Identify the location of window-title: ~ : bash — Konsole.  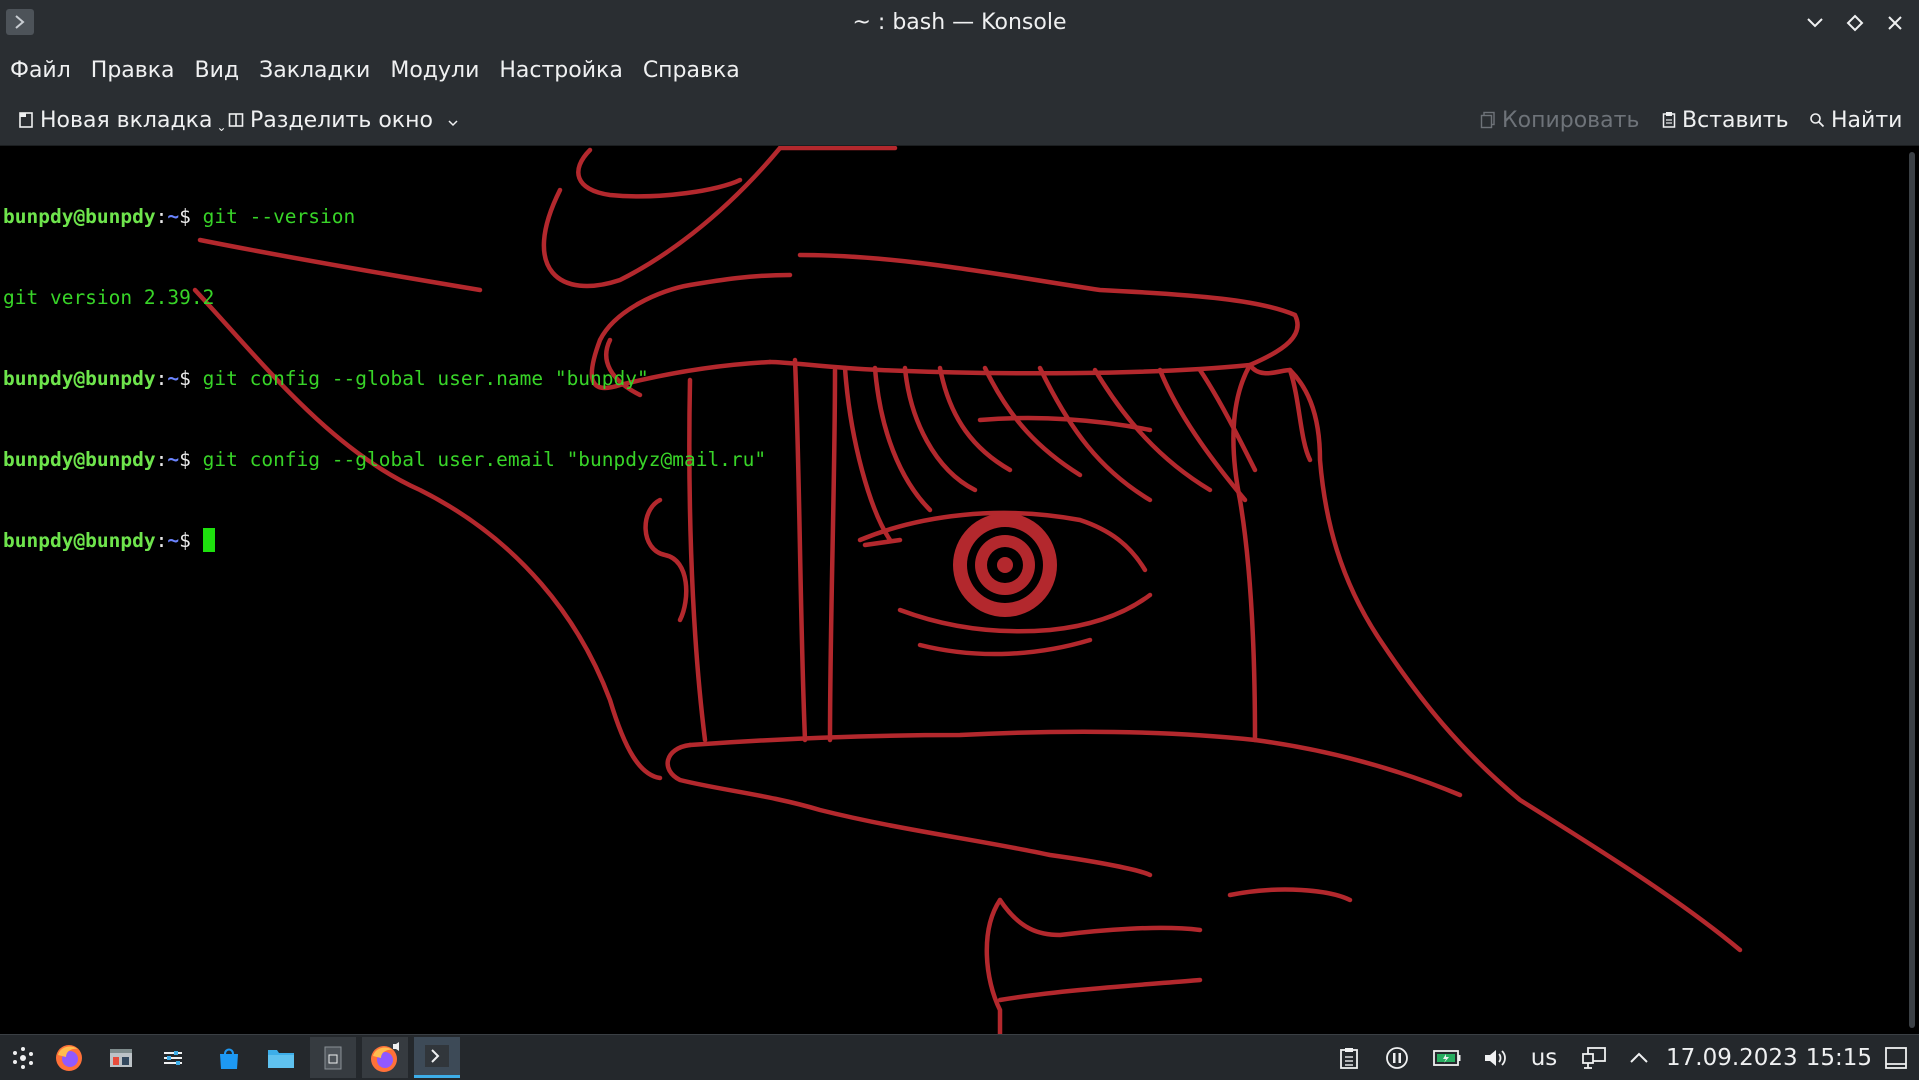
(959, 22).